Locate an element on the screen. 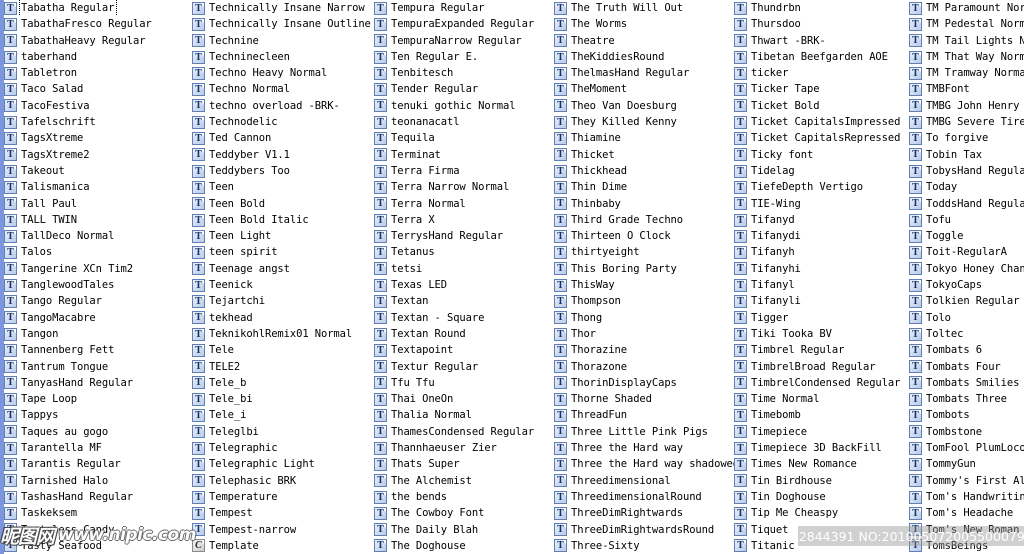  font-list-item: T Tifanyd is located at coordinates (830, 220).